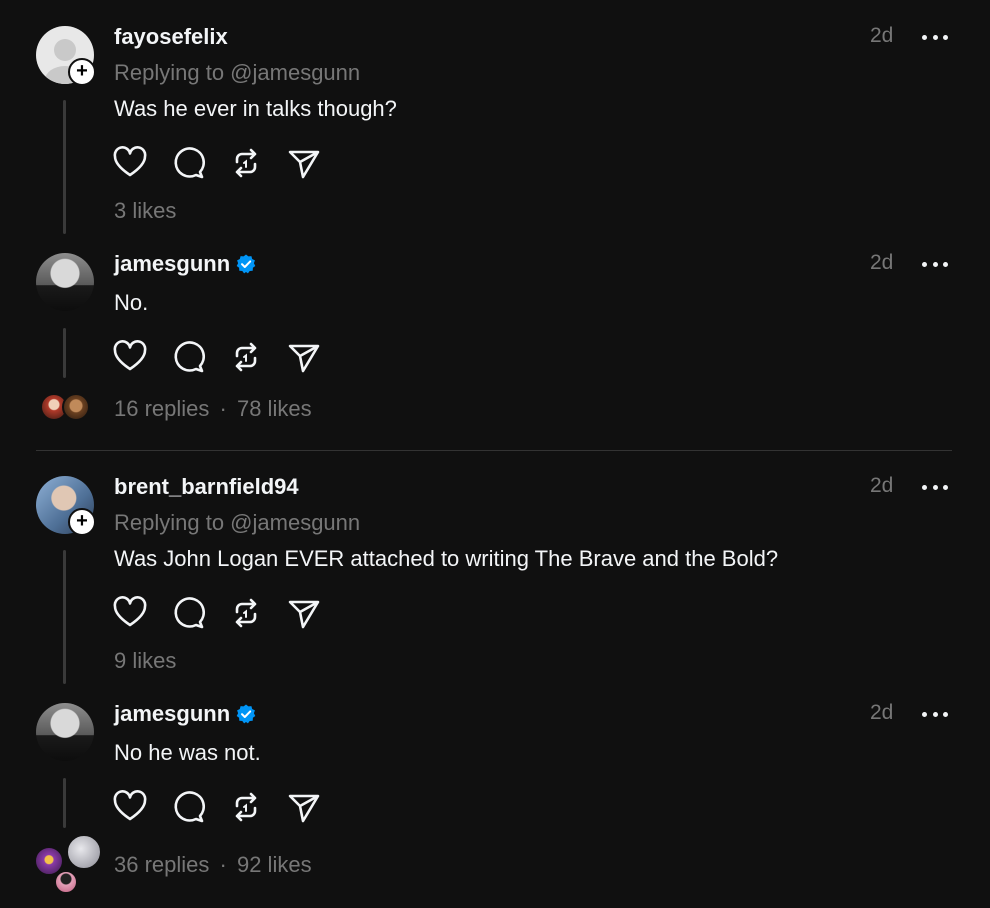 The width and height of the screenshot is (990, 908). I want to click on likes-count: 9 likes, so click(145, 661).